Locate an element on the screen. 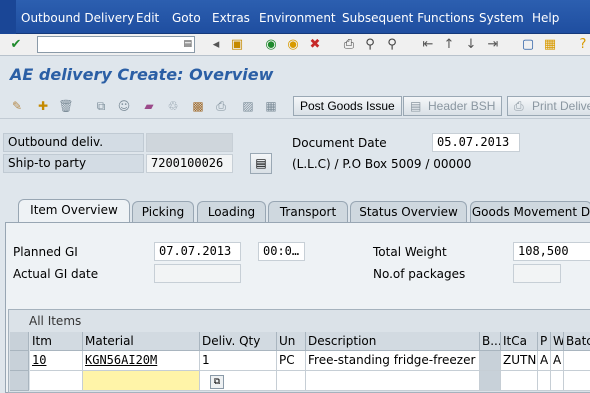 This screenshot has height=393, width=590. col-deliv-qty: Deliv. Qty is located at coordinates (238, 341).